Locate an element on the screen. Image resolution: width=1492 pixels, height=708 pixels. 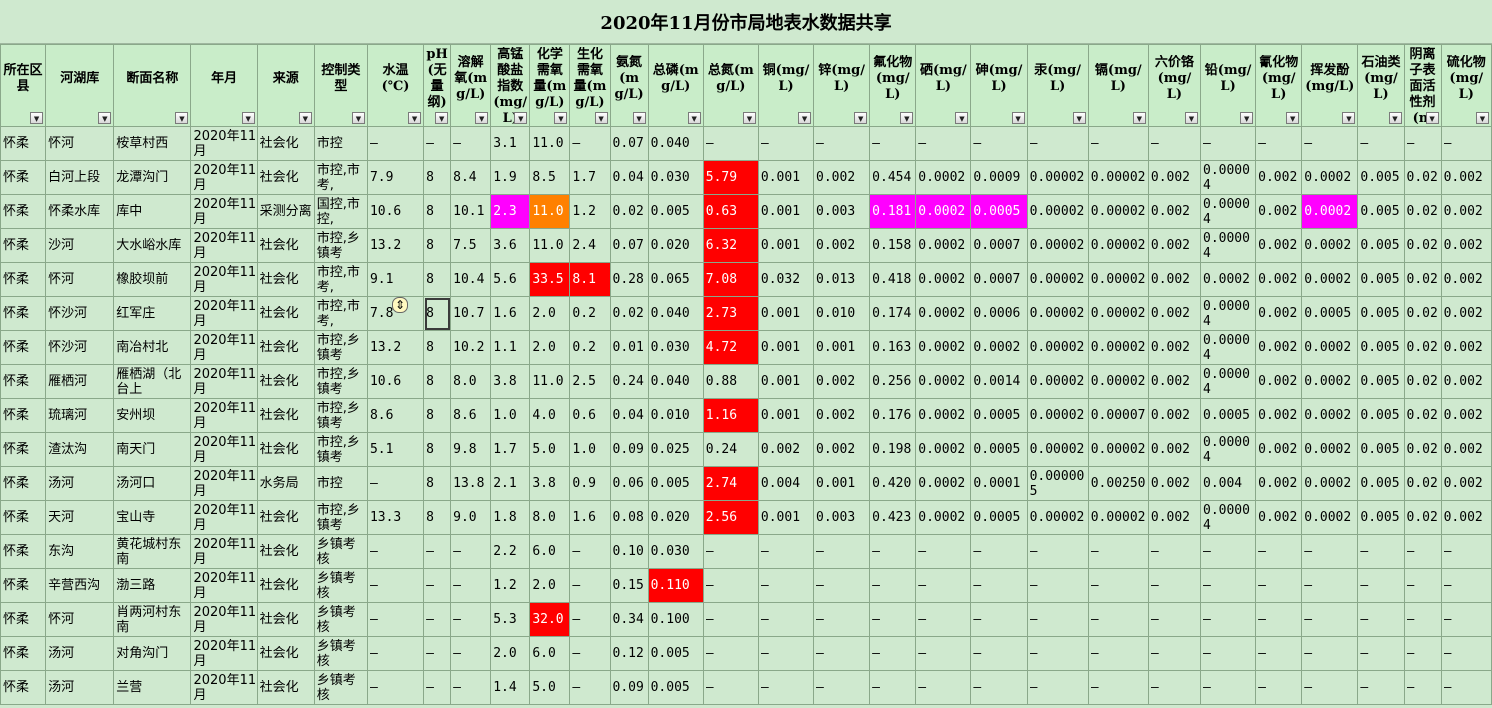
table-cell: 0.0001 is located at coordinates (999, 483).